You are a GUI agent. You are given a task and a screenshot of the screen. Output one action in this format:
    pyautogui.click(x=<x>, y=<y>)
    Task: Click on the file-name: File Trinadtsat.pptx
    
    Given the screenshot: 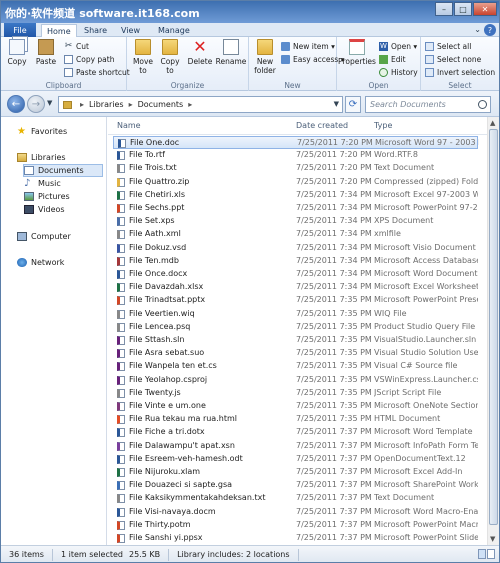 What is the action you would take?
    pyautogui.click(x=167, y=300)
    